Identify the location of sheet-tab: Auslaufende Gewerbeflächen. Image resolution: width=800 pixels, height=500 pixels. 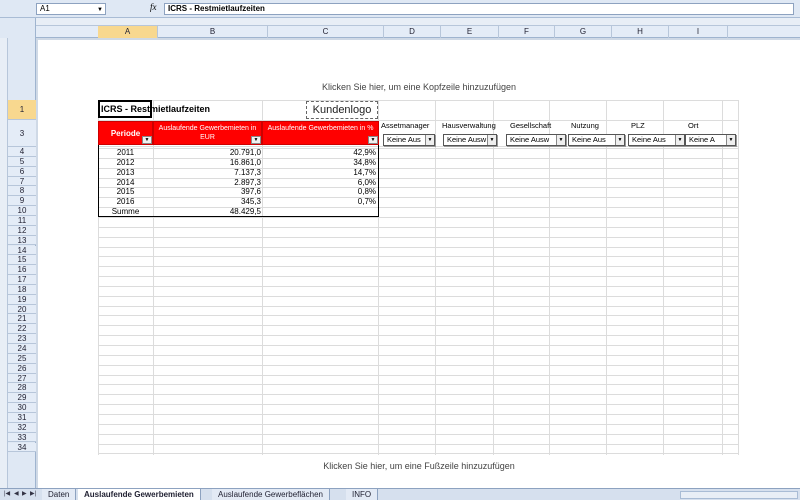
(271, 494).